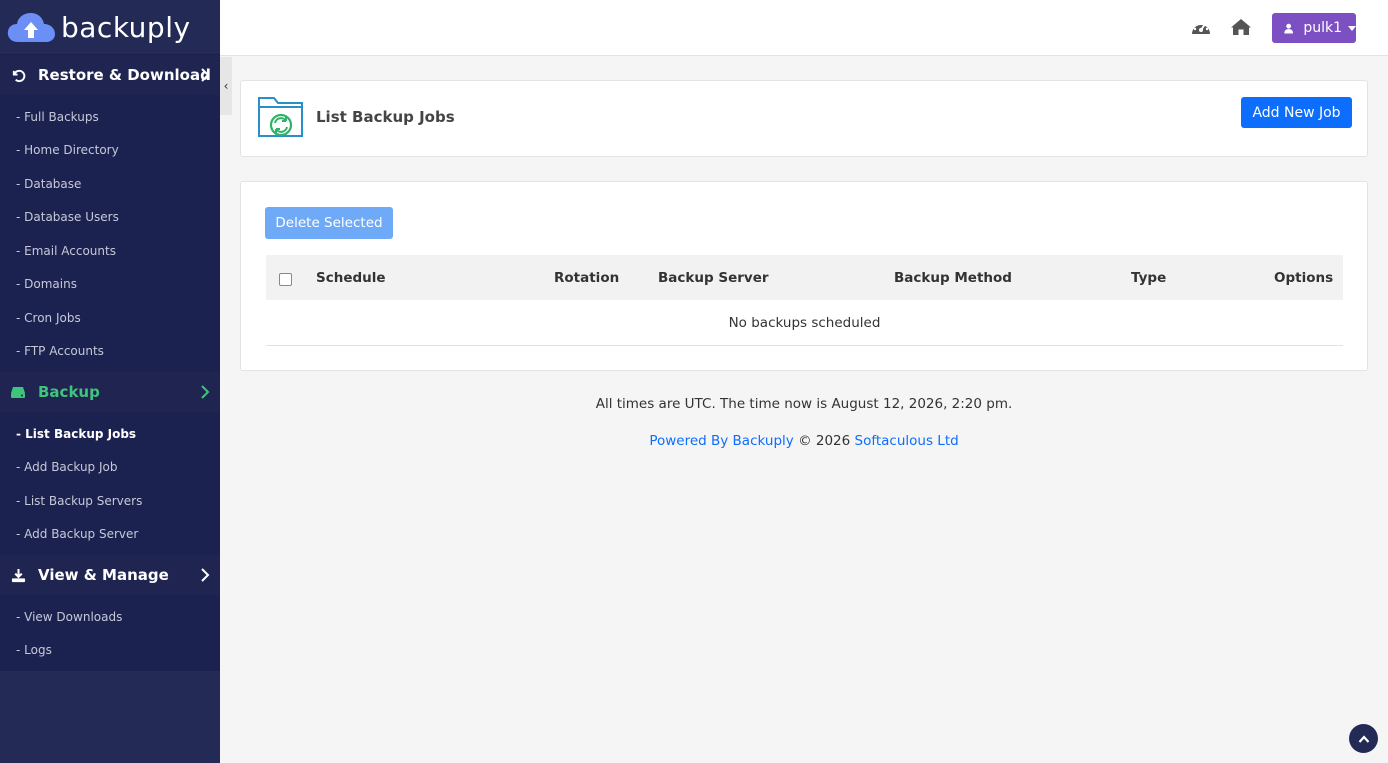  Describe the element at coordinates (280, 117) in the screenshot. I see `folder-sync-icon` at that location.